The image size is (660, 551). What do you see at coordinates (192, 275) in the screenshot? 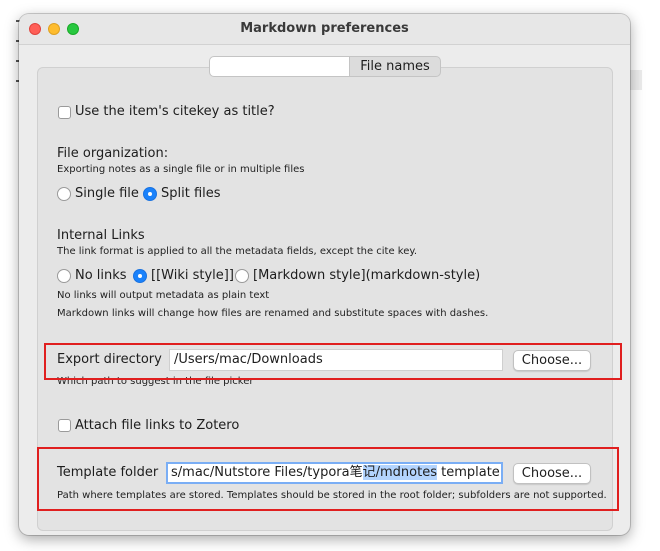
I see `radio-wiki-style-label: [[Wiki style]]` at bounding box center [192, 275].